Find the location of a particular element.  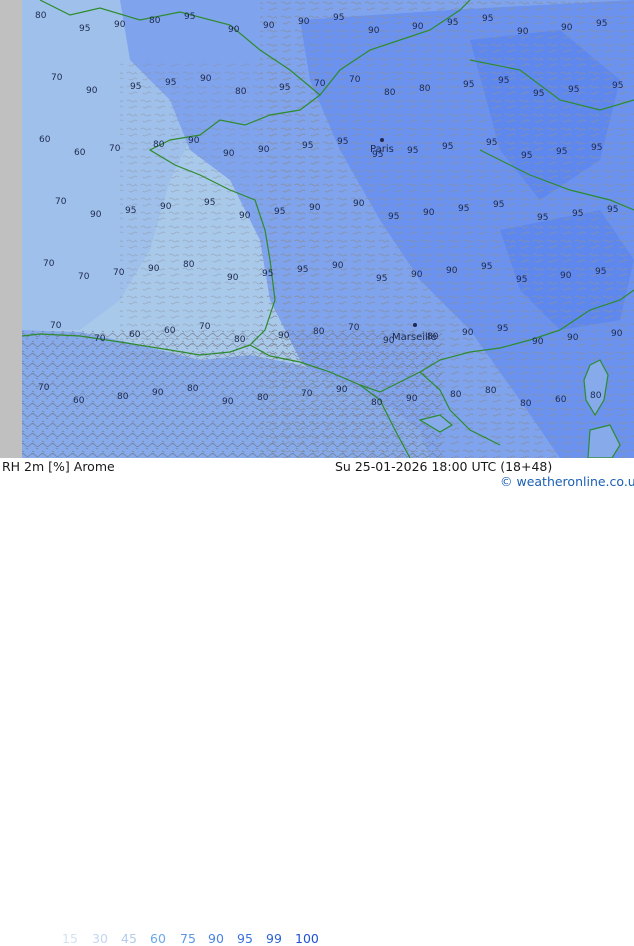

legend-value-60: 60 is located at coordinates (158, 938).